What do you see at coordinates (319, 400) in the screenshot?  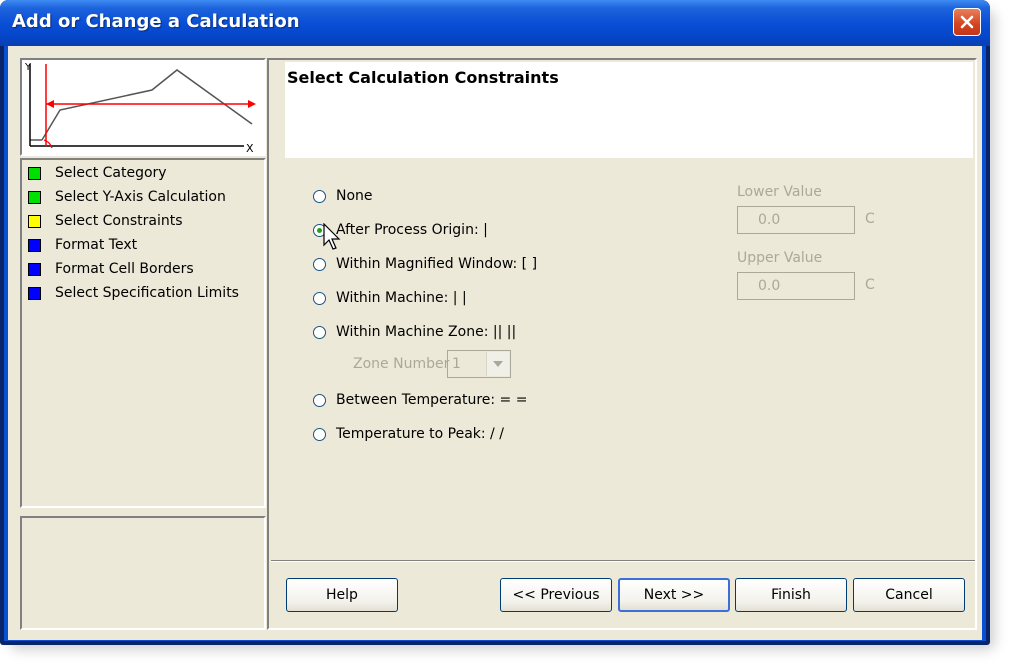 I see `radio-between-temperature` at bounding box center [319, 400].